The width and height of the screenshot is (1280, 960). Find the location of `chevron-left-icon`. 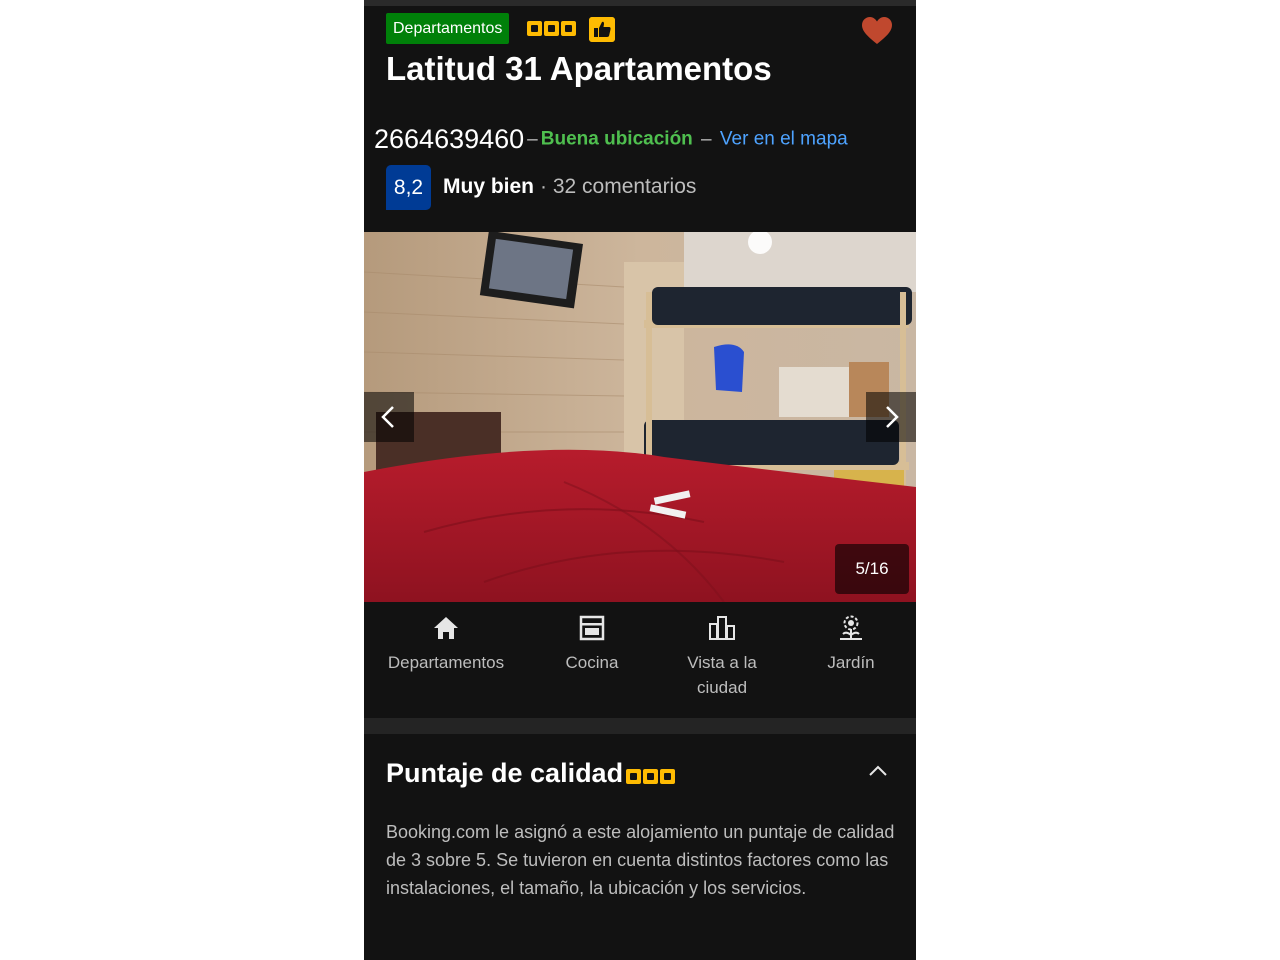

chevron-left-icon is located at coordinates (387, 417).